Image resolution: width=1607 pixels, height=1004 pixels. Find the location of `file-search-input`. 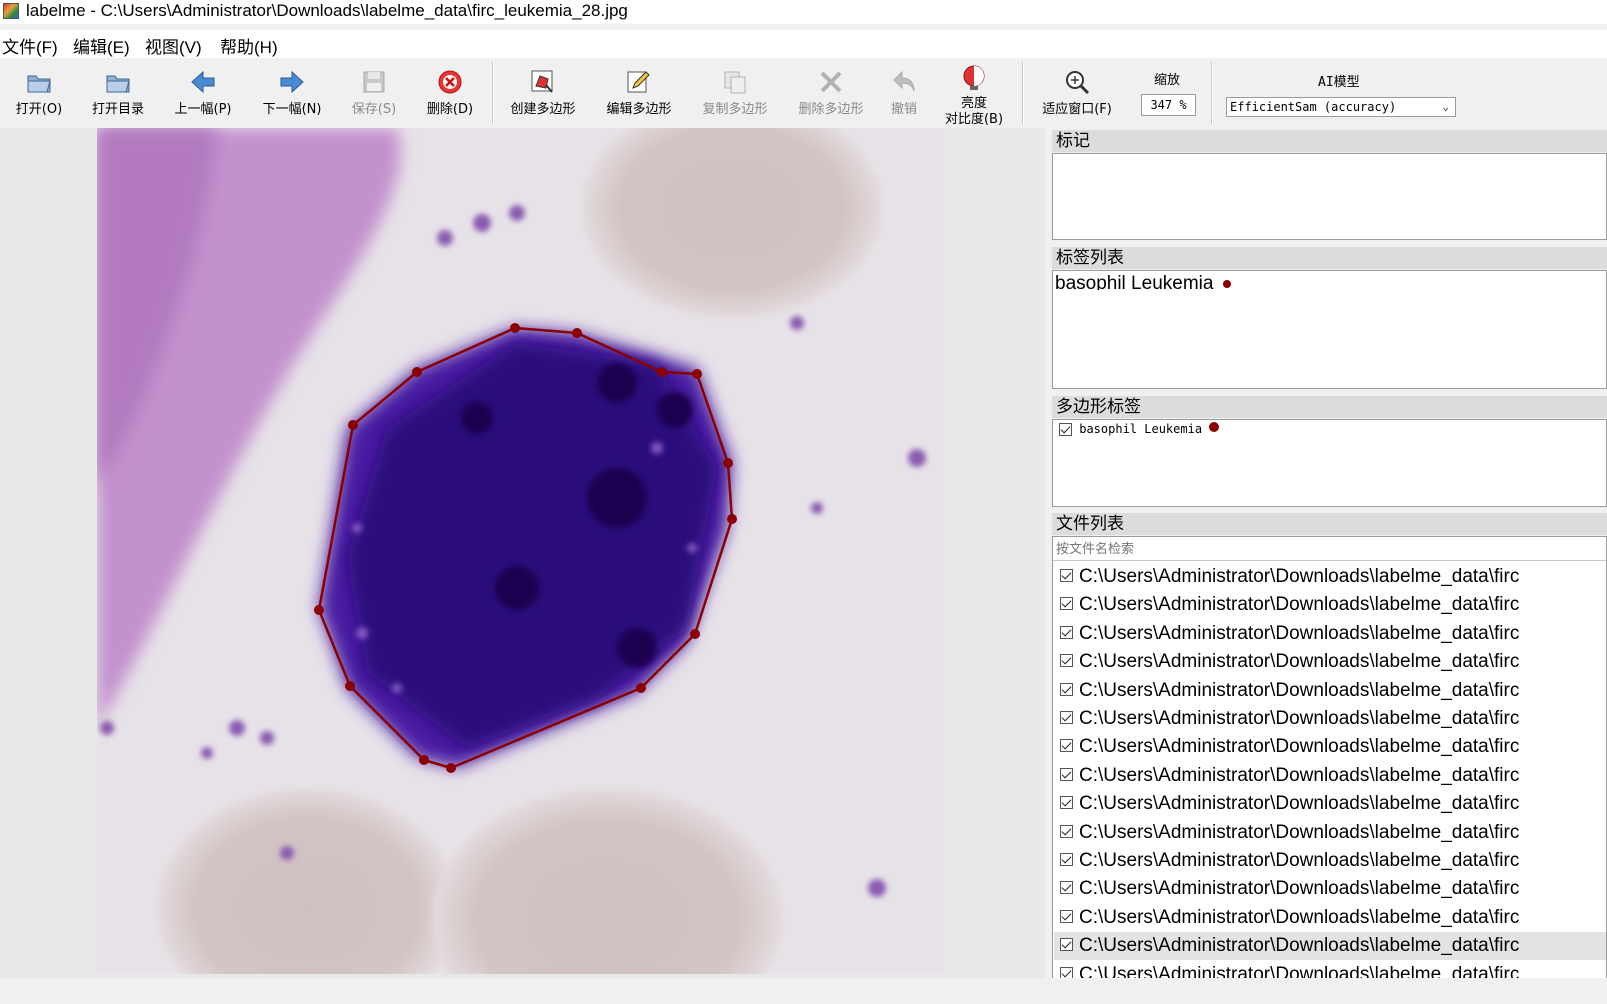

file-search-input is located at coordinates (1329, 549).